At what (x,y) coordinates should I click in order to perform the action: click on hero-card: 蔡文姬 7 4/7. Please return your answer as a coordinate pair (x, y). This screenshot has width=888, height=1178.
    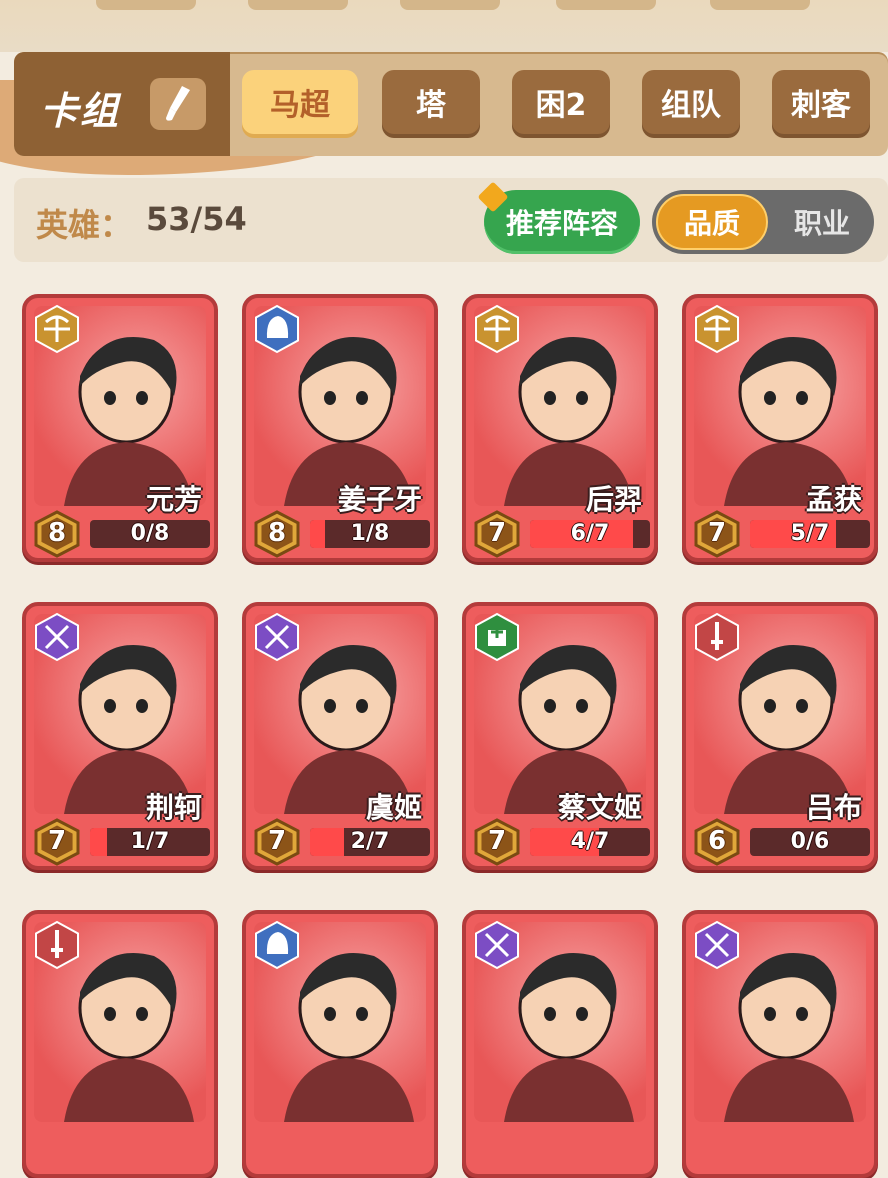
    Looking at the image, I should click on (560, 736).